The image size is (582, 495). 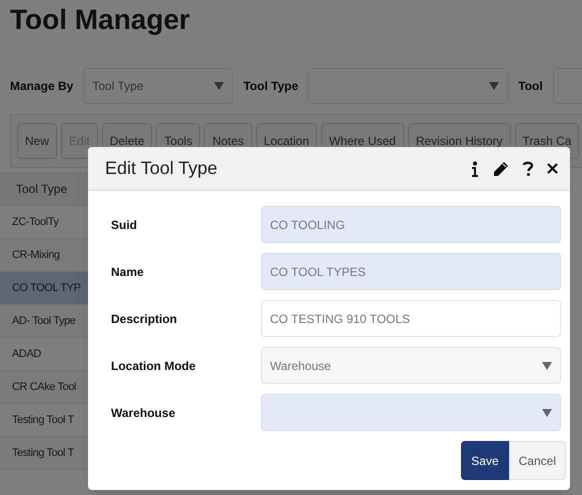 I want to click on table-cell-text: CR CAke Tool, so click(x=44, y=387).